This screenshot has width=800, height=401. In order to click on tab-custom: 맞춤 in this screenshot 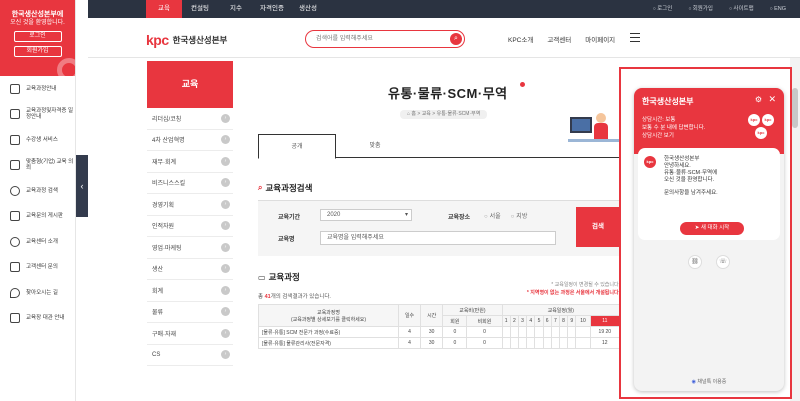, I will do `click(375, 146)`.